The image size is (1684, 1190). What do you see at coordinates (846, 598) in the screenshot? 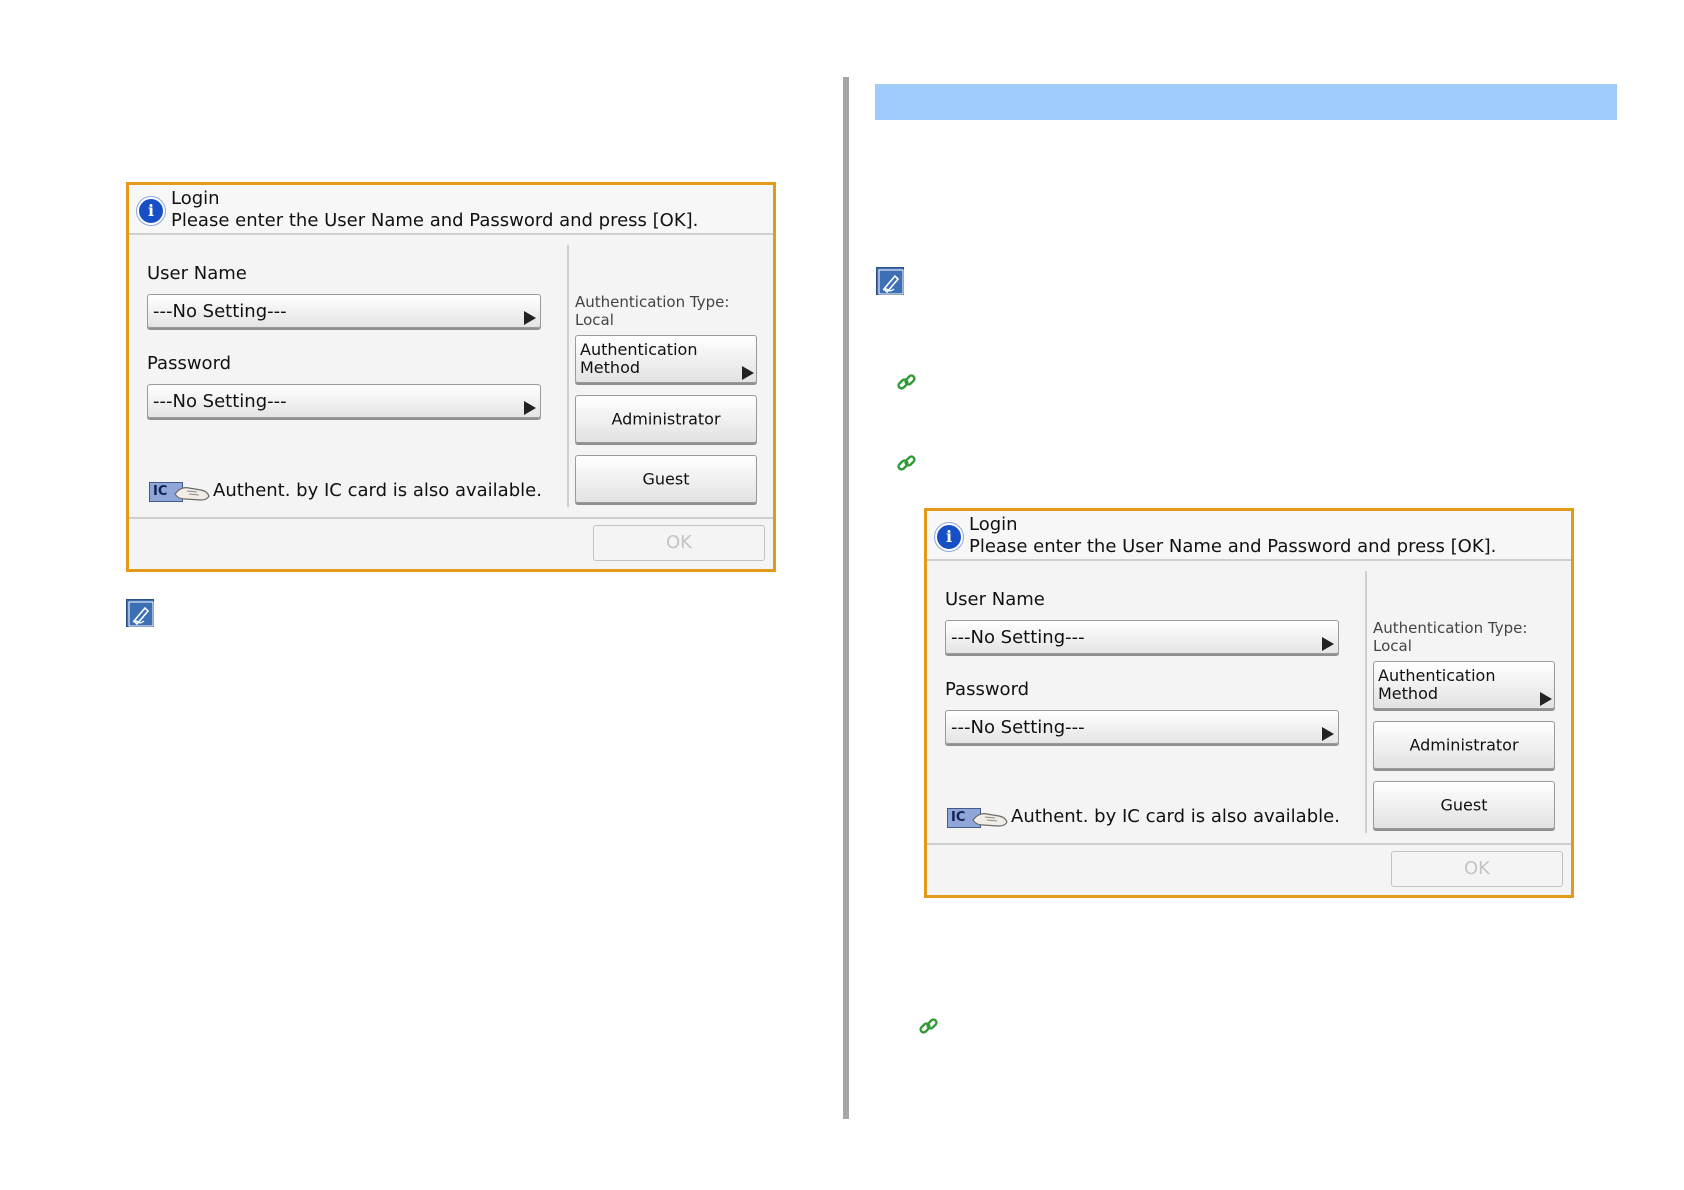
I see `column-divider` at bounding box center [846, 598].